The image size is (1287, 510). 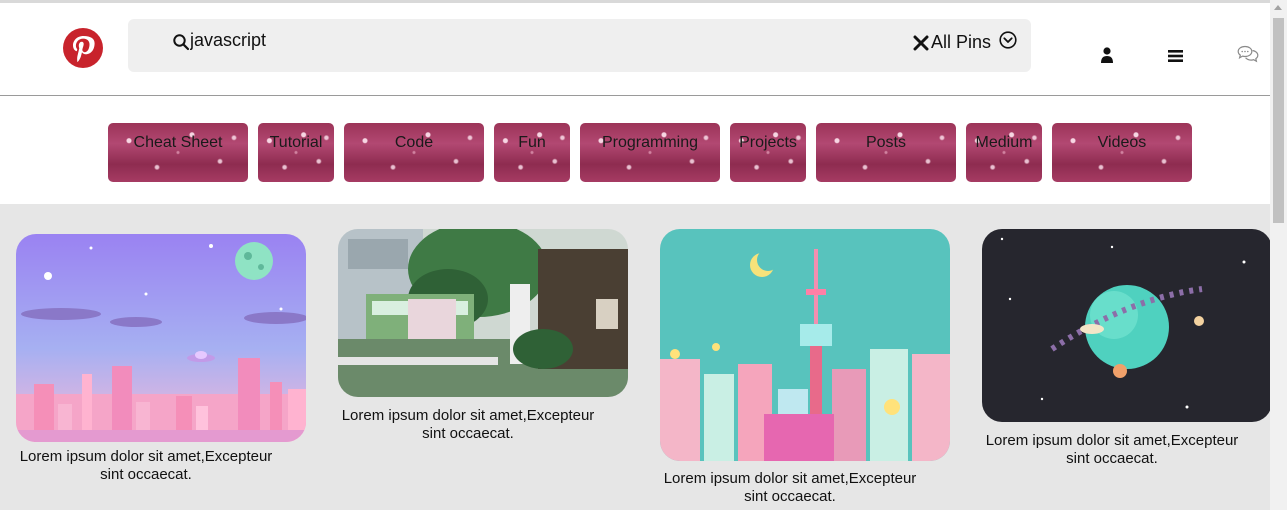 What do you see at coordinates (768, 152) in the screenshot?
I see `category-chip: Projects` at bounding box center [768, 152].